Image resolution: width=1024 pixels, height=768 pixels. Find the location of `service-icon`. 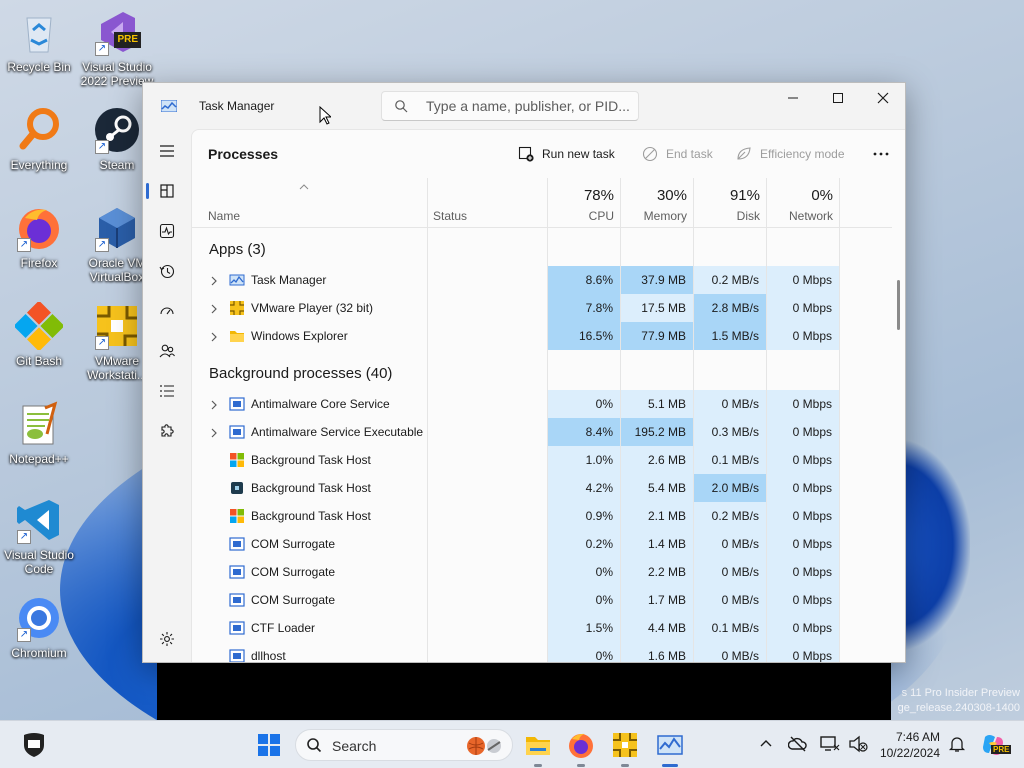

service-icon is located at coordinates (237, 544).